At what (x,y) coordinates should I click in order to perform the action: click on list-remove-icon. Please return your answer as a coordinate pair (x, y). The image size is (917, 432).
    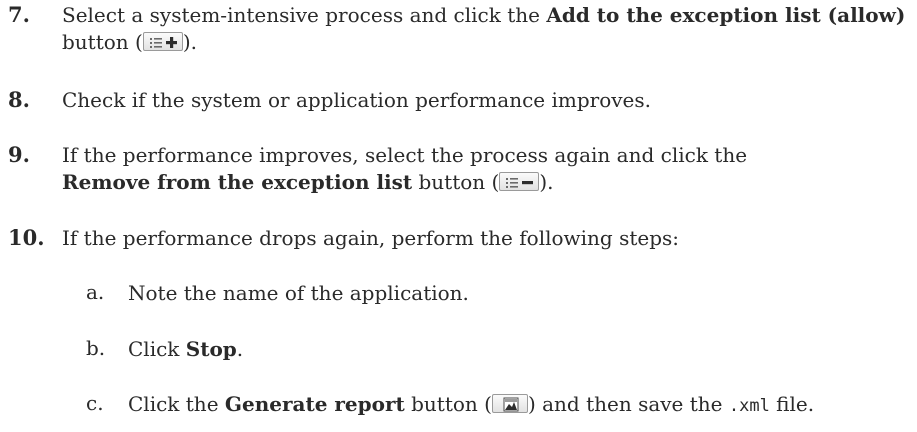
    Looking at the image, I should click on (519, 181).